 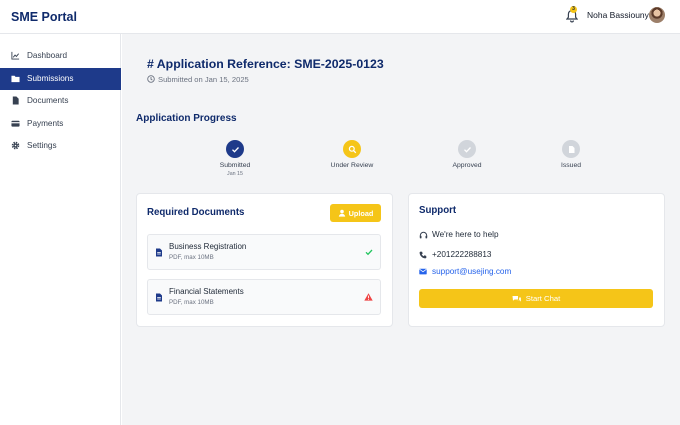 I want to click on sidebar-item-dashboard: Dashboard, so click(x=60, y=56).